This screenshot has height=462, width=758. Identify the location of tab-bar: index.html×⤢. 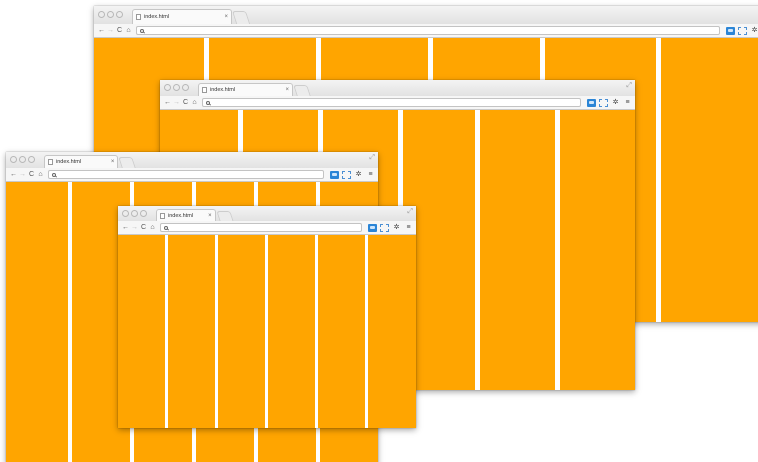
(426, 15).